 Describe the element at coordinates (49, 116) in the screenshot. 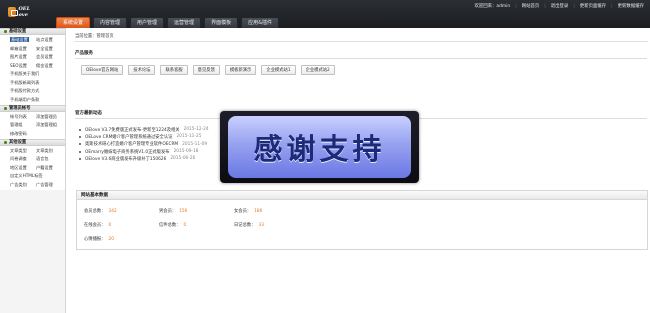

I see `sidebar-item-add-admin: 添加管理员` at that location.